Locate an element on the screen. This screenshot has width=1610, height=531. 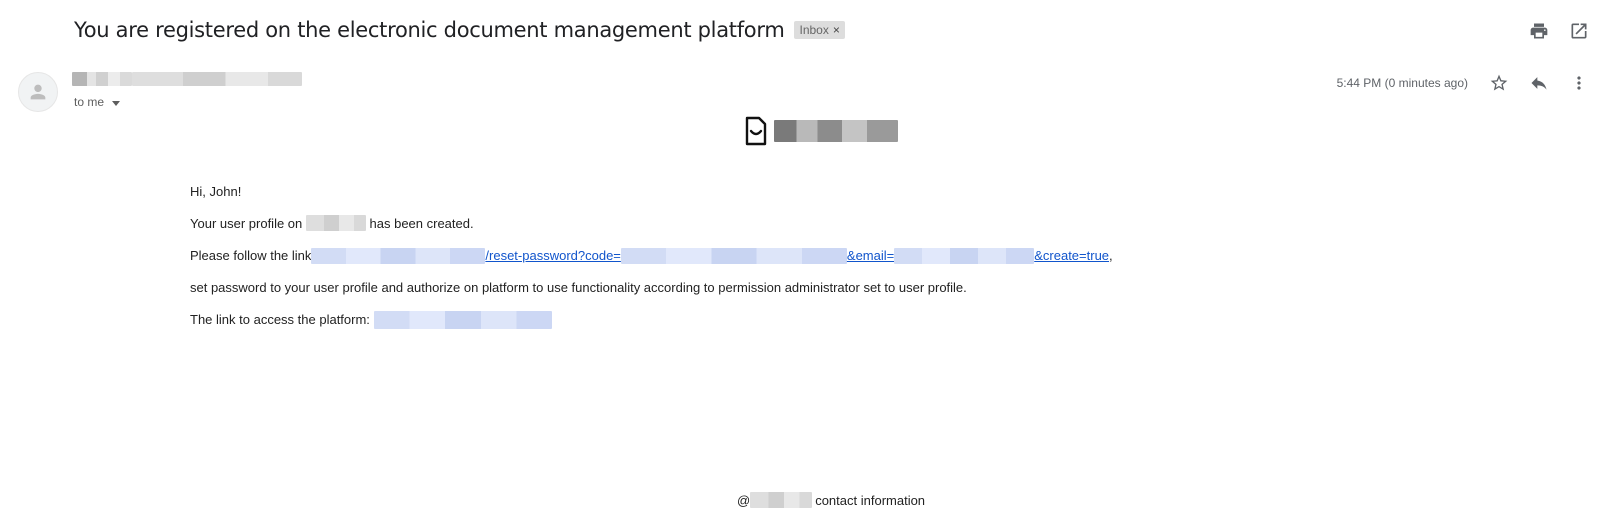
reply-icon is located at coordinates (1539, 83).